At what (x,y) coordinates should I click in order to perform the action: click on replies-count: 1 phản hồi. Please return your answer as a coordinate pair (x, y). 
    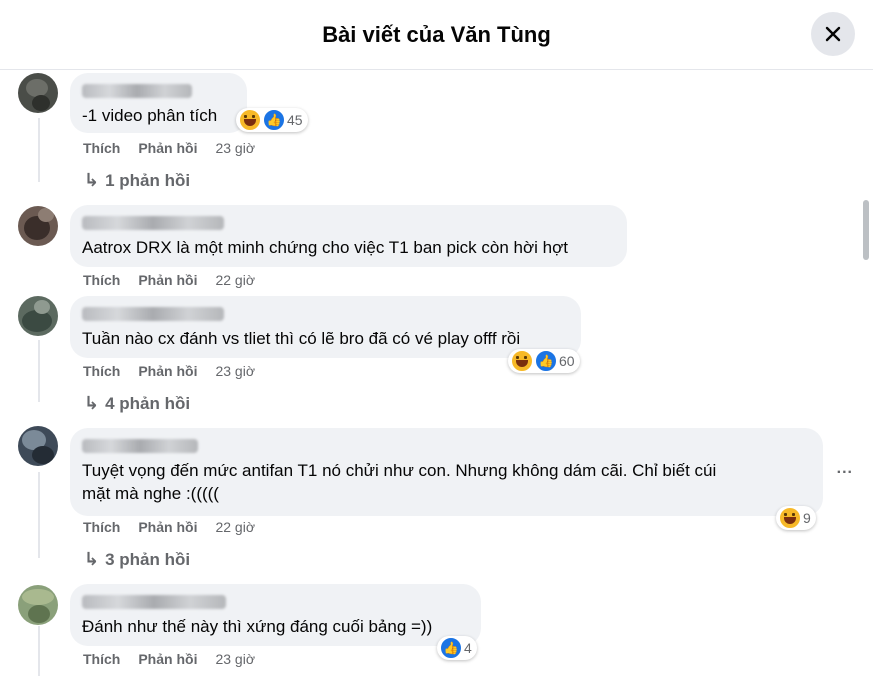
    Looking at the image, I should click on (148, 180).